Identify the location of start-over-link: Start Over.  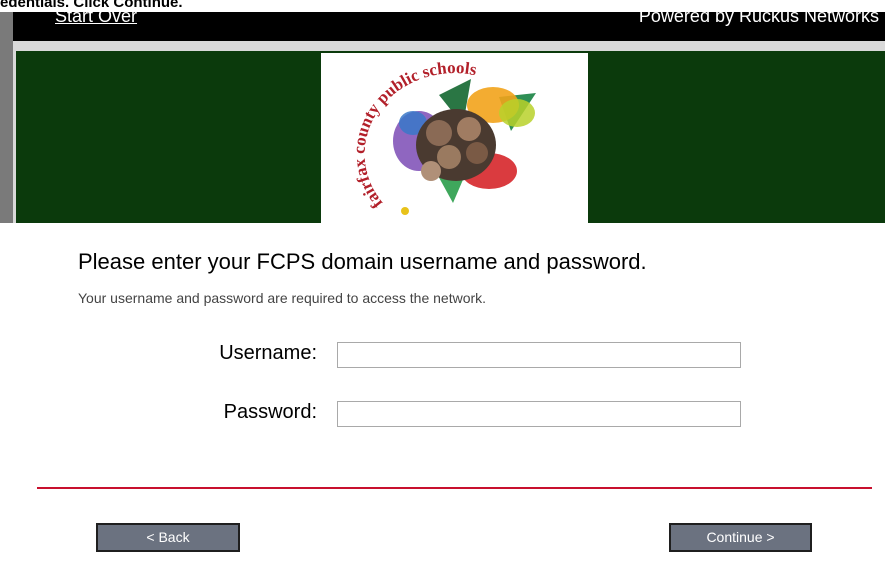
(96, 16).